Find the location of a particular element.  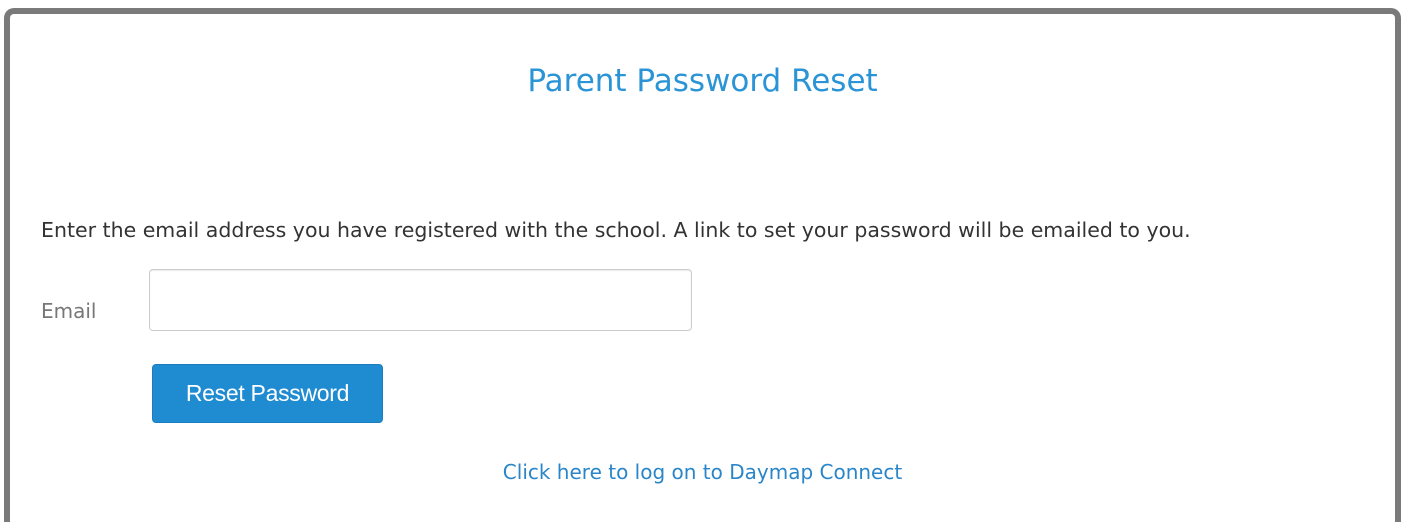

reset-password-button: Reset Password is located at coordinates (267, 393).